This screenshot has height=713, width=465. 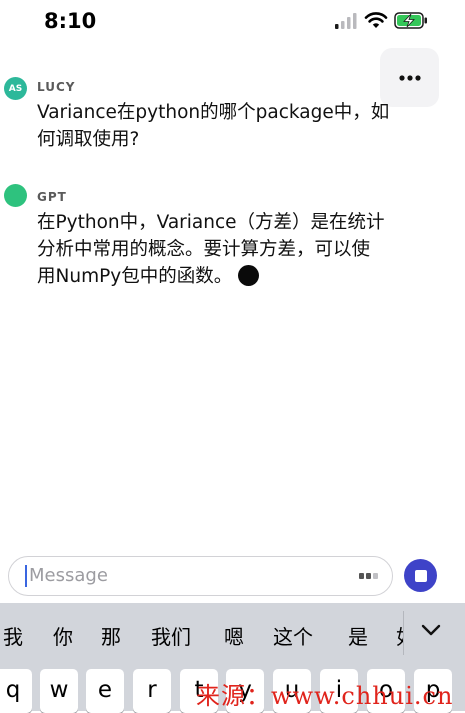 What do you see at coordinates (431, 630) in the screenshot?
I see `chevron-down-icon` at bounding box center [431, 630].